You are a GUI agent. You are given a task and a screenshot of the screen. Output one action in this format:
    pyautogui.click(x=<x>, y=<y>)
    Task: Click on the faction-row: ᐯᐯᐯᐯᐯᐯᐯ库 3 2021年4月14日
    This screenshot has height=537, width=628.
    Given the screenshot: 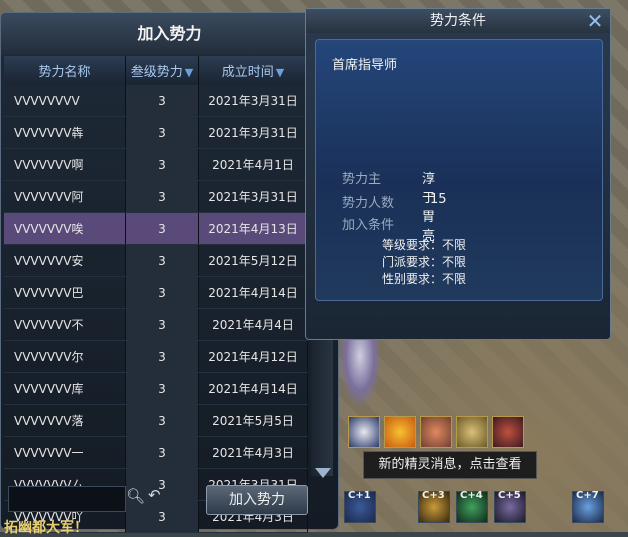 What is the action you would take?
    pyautogui.click(x=156, y=388)
    